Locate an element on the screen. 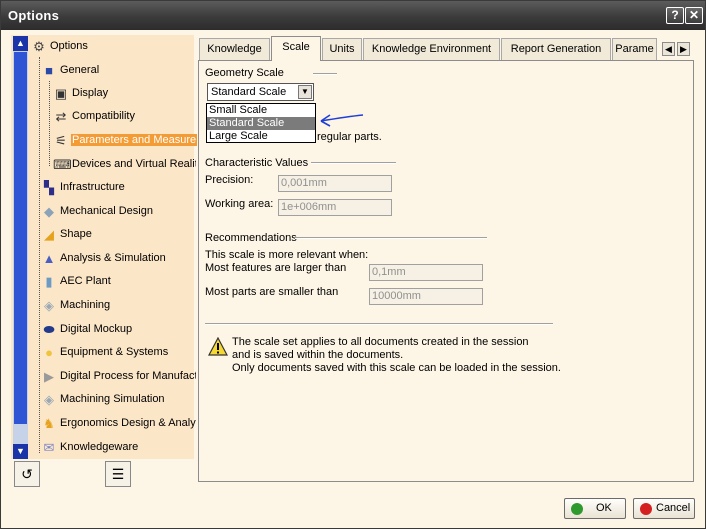 The width and height of the screenshot is (706, 529). tree-item-label: Options is located at coordinates (69, 46).